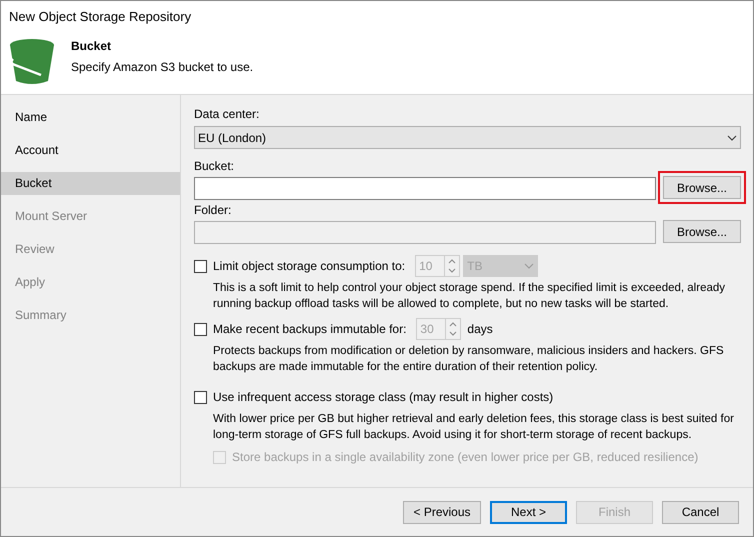 The height and width of the screenshot is (537, 754). I want to click on window-title: New Object Storage Repository, so click(100, 17).